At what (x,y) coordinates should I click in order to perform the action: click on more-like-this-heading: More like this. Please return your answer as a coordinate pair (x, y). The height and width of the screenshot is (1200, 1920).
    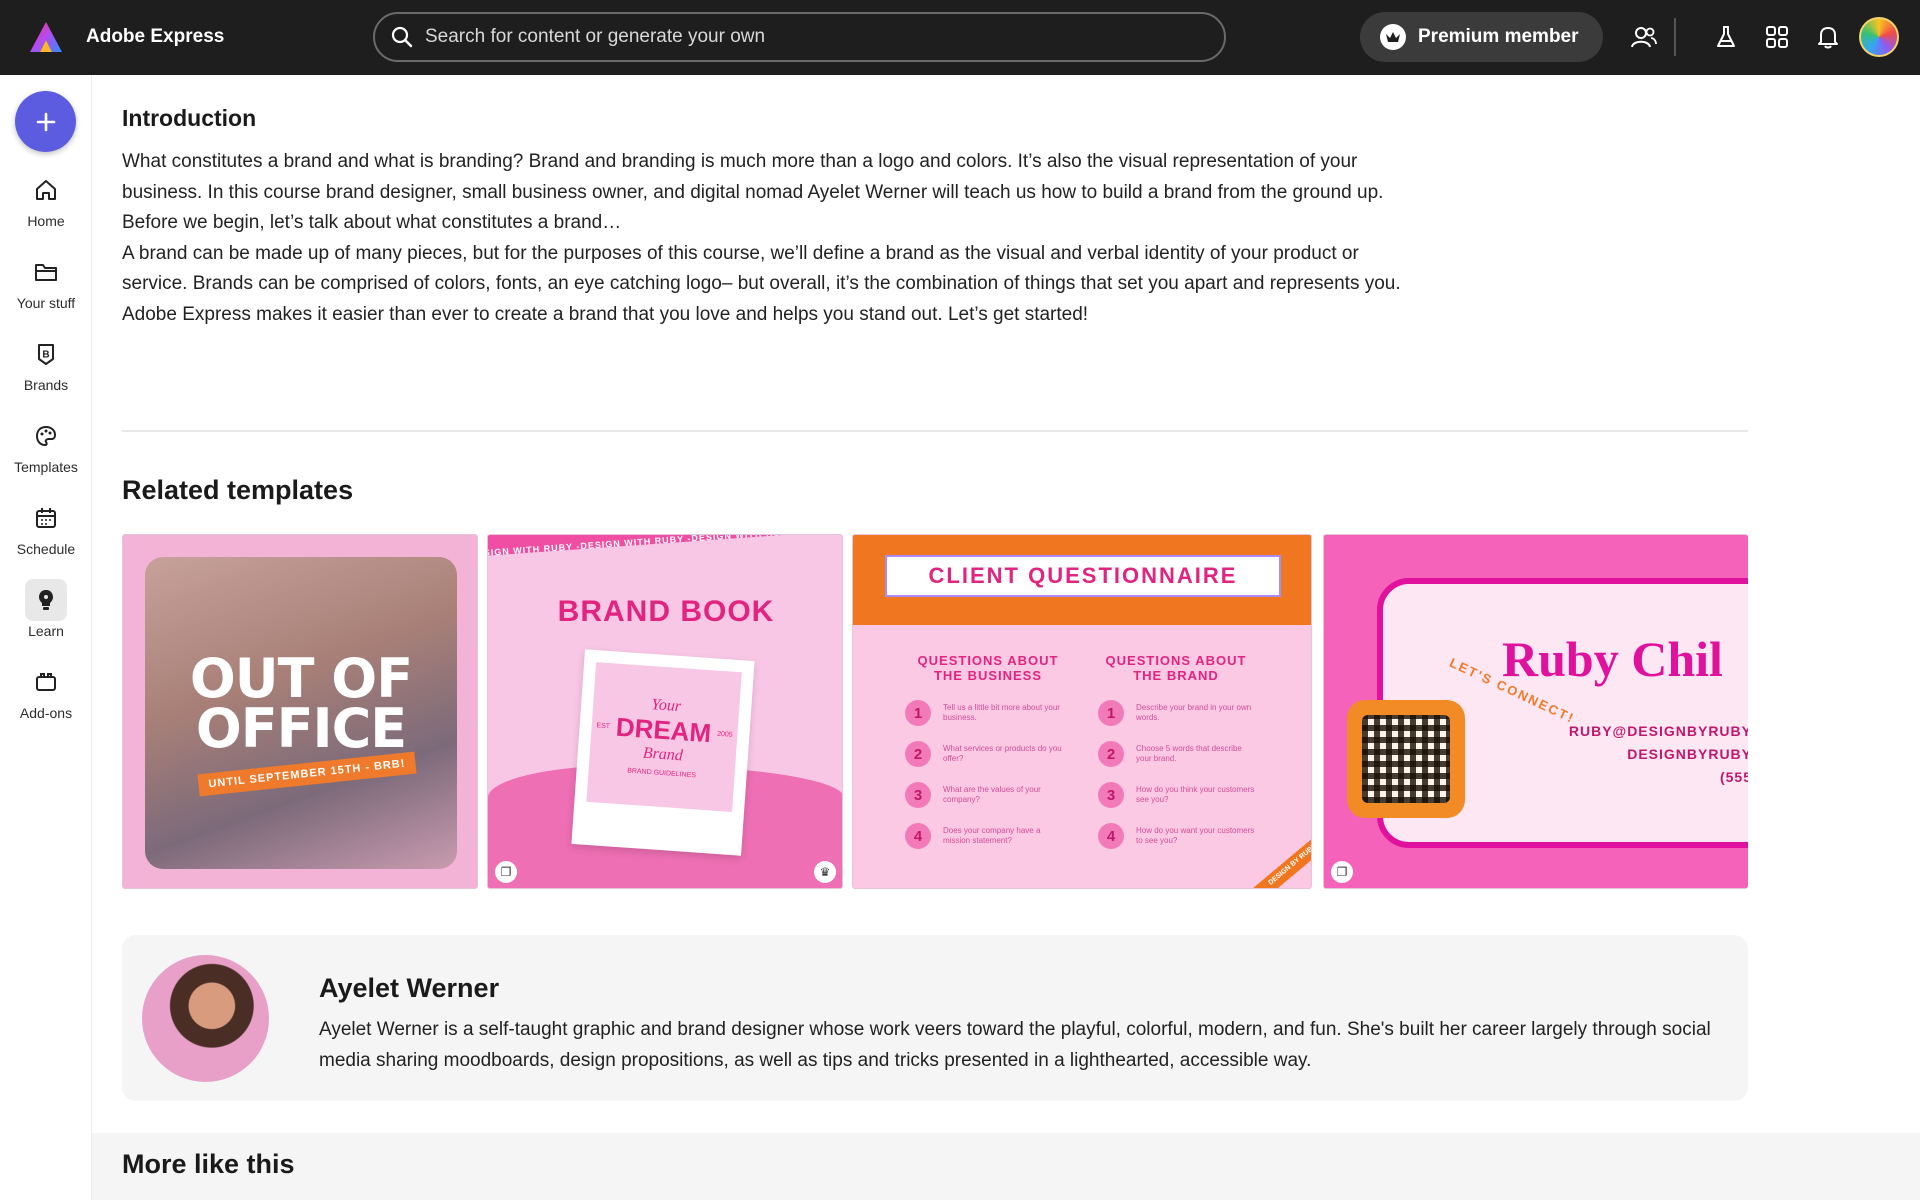
    Looking at the image, I should click on (208, 1164).